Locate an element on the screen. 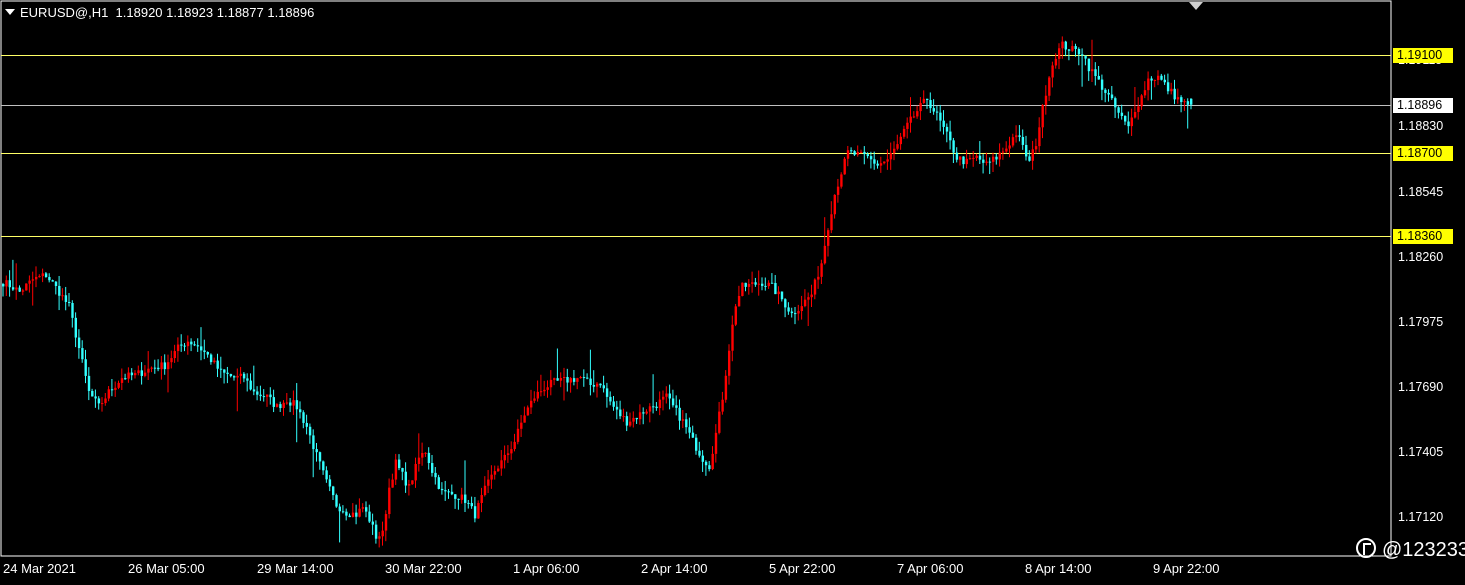 This screenshot has width=1465, height=585. level-price-tag: 1.18700 is located at coordinates (1423, 153).